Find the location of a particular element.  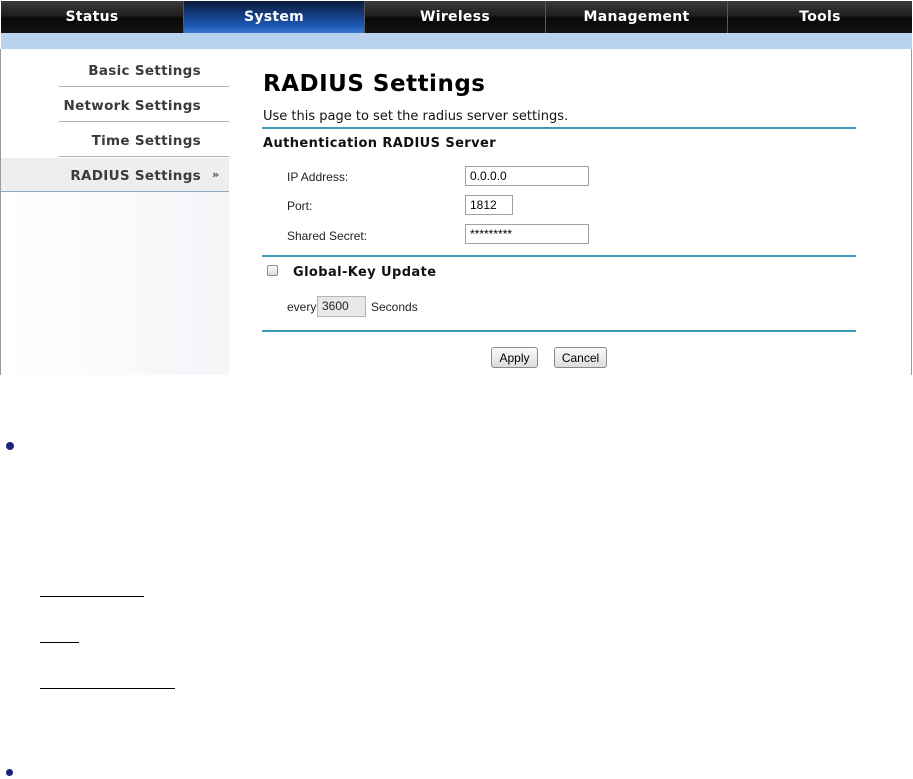

header-band is located at coordinates (456, 41).